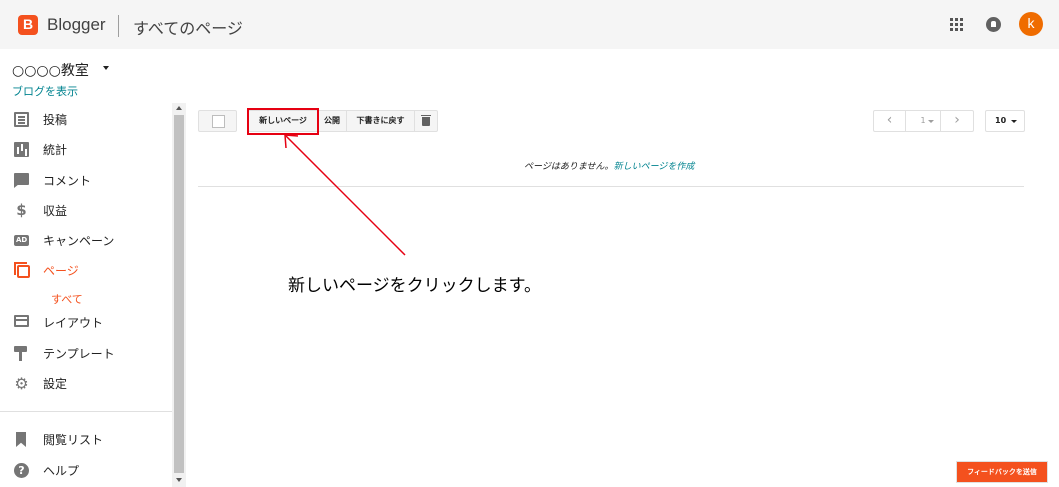 Image resolution: width=1059 pixels, height=487 pixels. Describe the element at coordinates (85, 383) in the screenshot. I see `sidebar-item-settings: ⚙ 設定` at that location.